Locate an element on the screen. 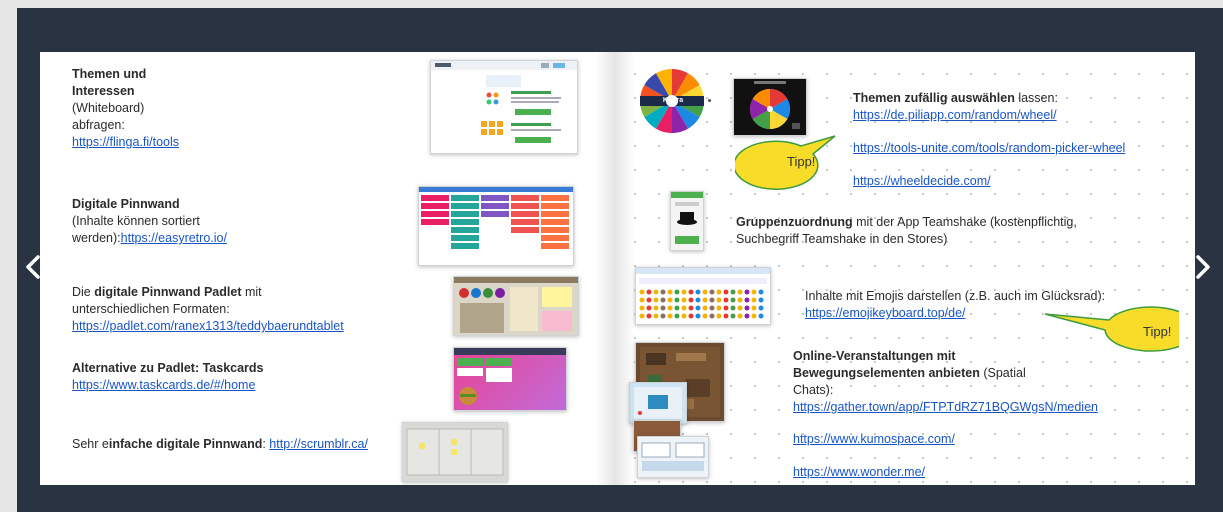 The width and height of the screenshot is (1223, 512). kumospace-screenshot is located at coordinates (673, 457).